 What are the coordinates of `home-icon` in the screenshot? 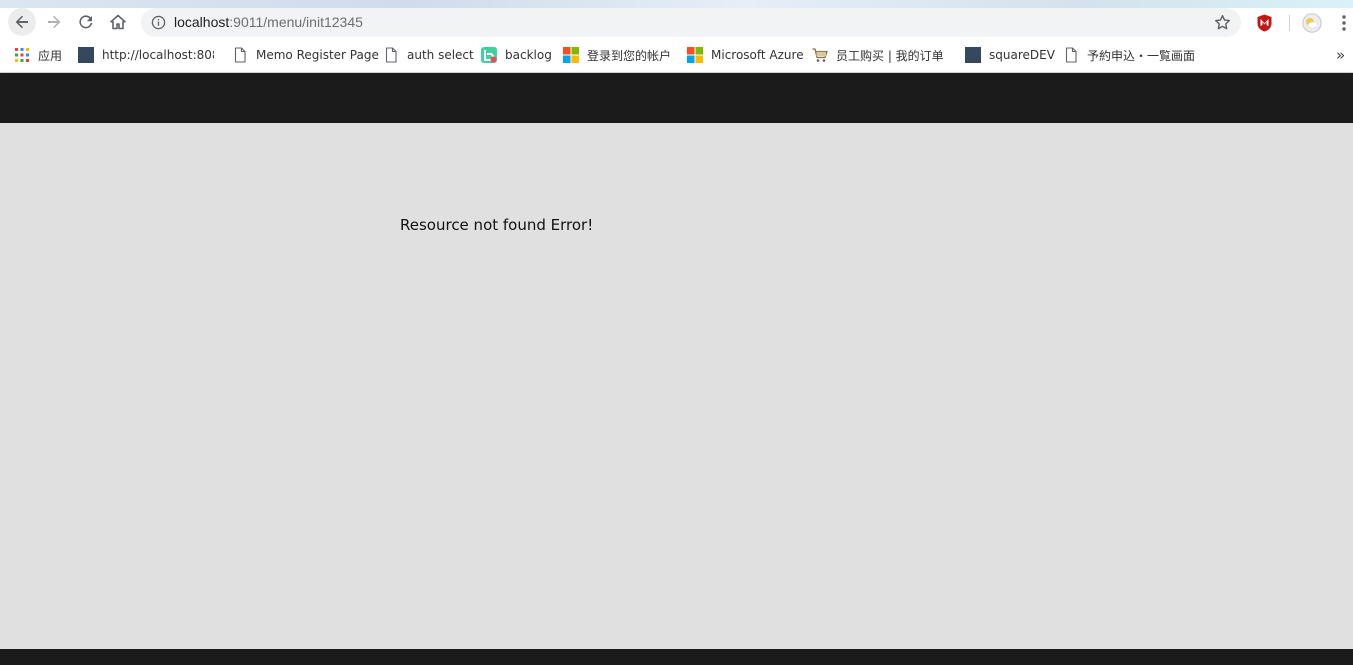 It's located at (118, 22).